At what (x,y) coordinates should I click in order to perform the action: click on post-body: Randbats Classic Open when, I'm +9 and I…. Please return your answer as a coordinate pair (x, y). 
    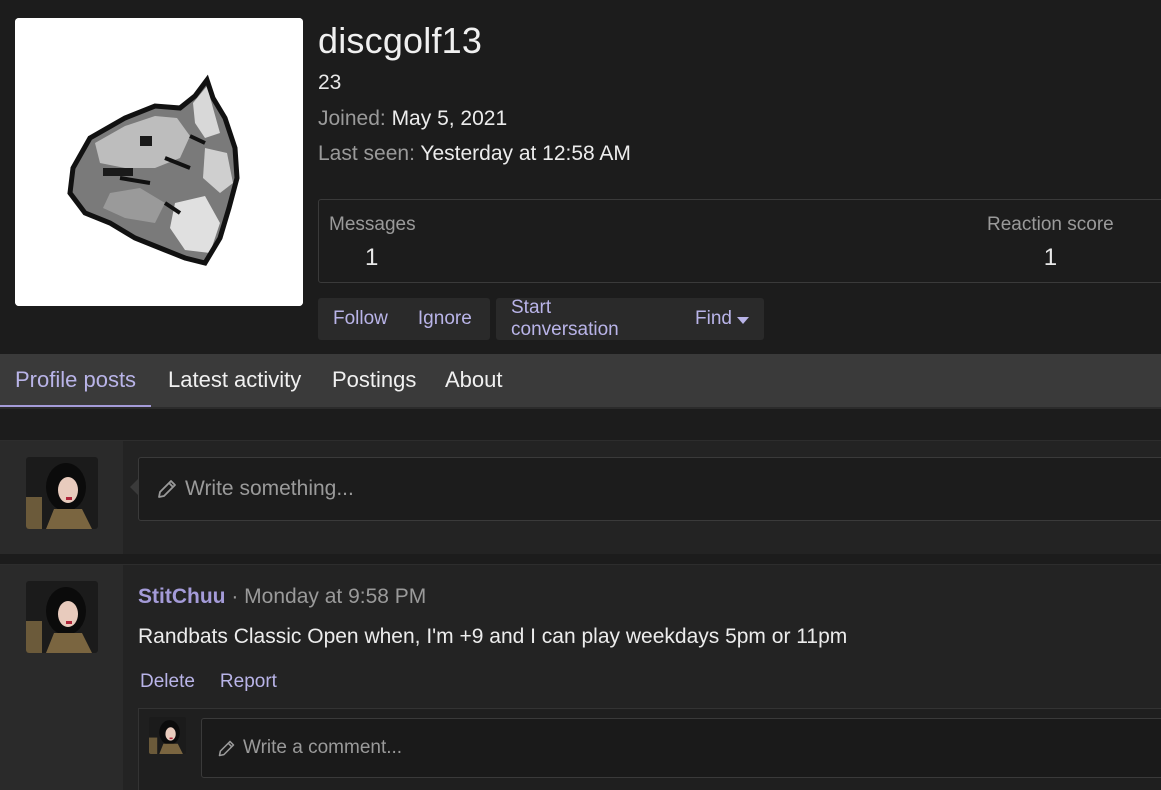
    Looking at the image, I should click on (493, 636).